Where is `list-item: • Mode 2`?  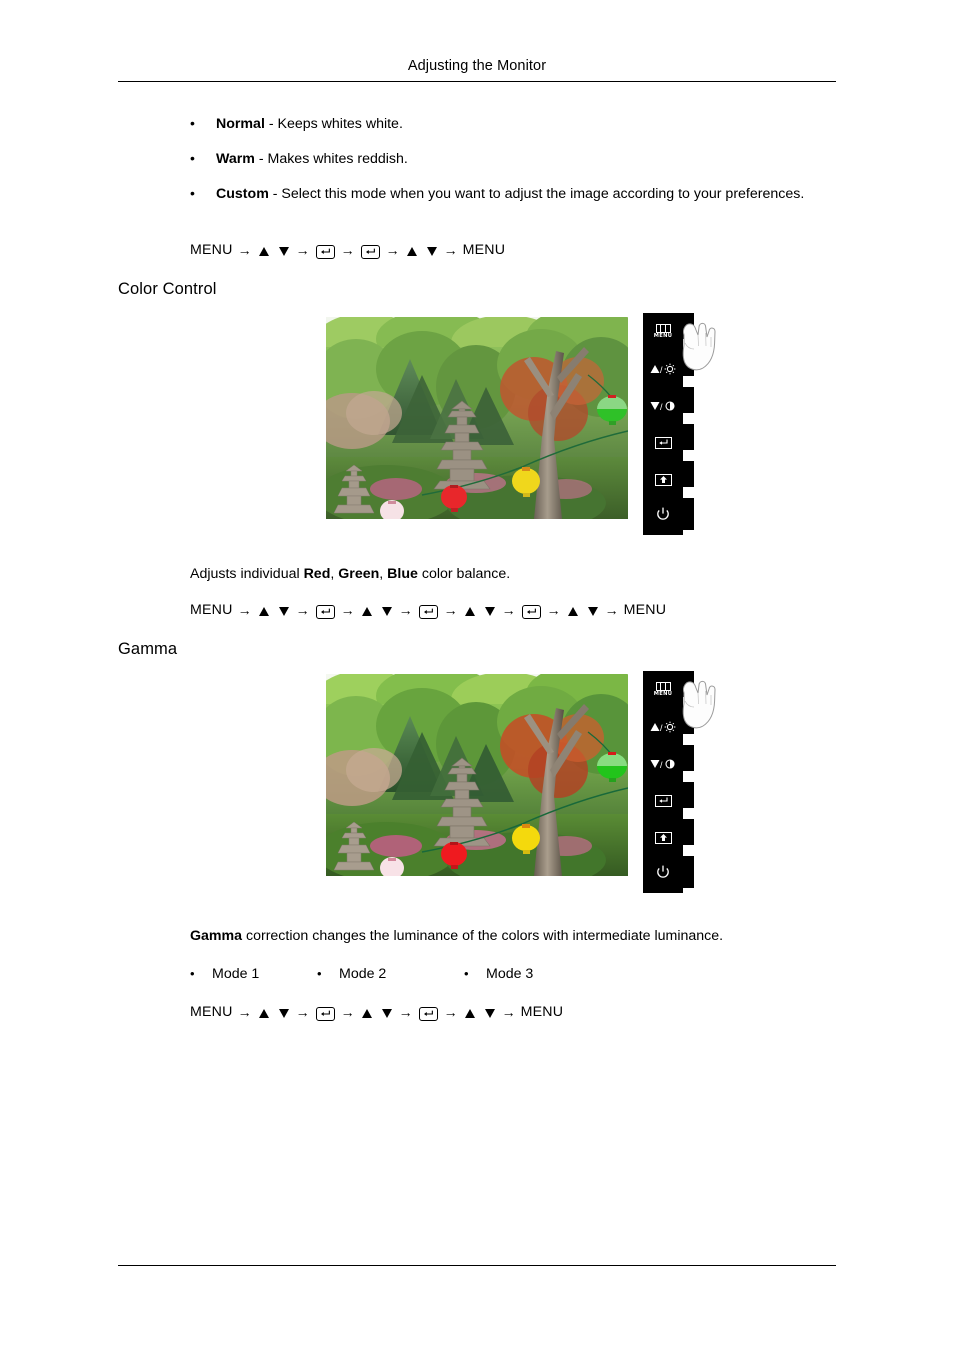 list-item: • Mode 2 is located at coordinates (390, 974).